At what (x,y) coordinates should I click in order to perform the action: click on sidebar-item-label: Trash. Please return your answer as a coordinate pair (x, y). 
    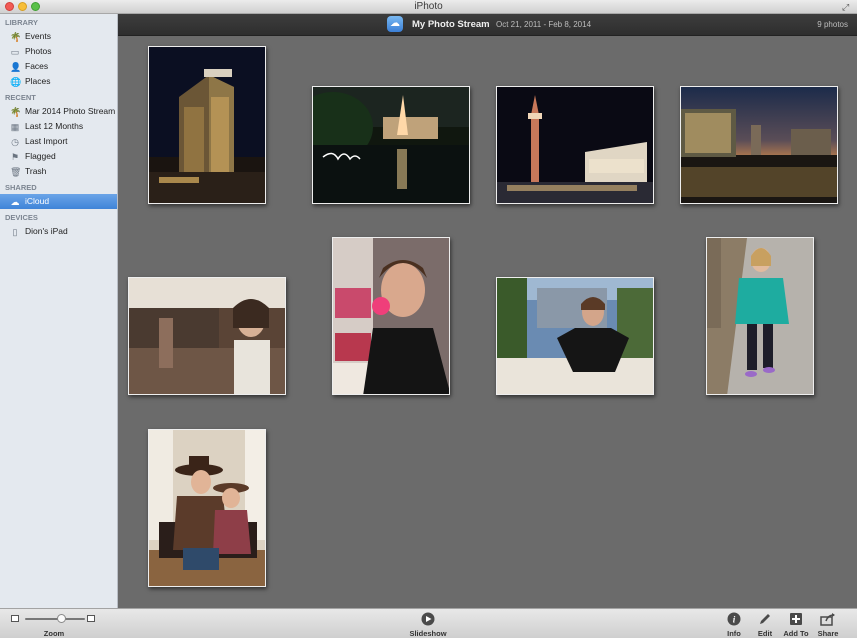
    Looking at the image, I should click on (36, 171).